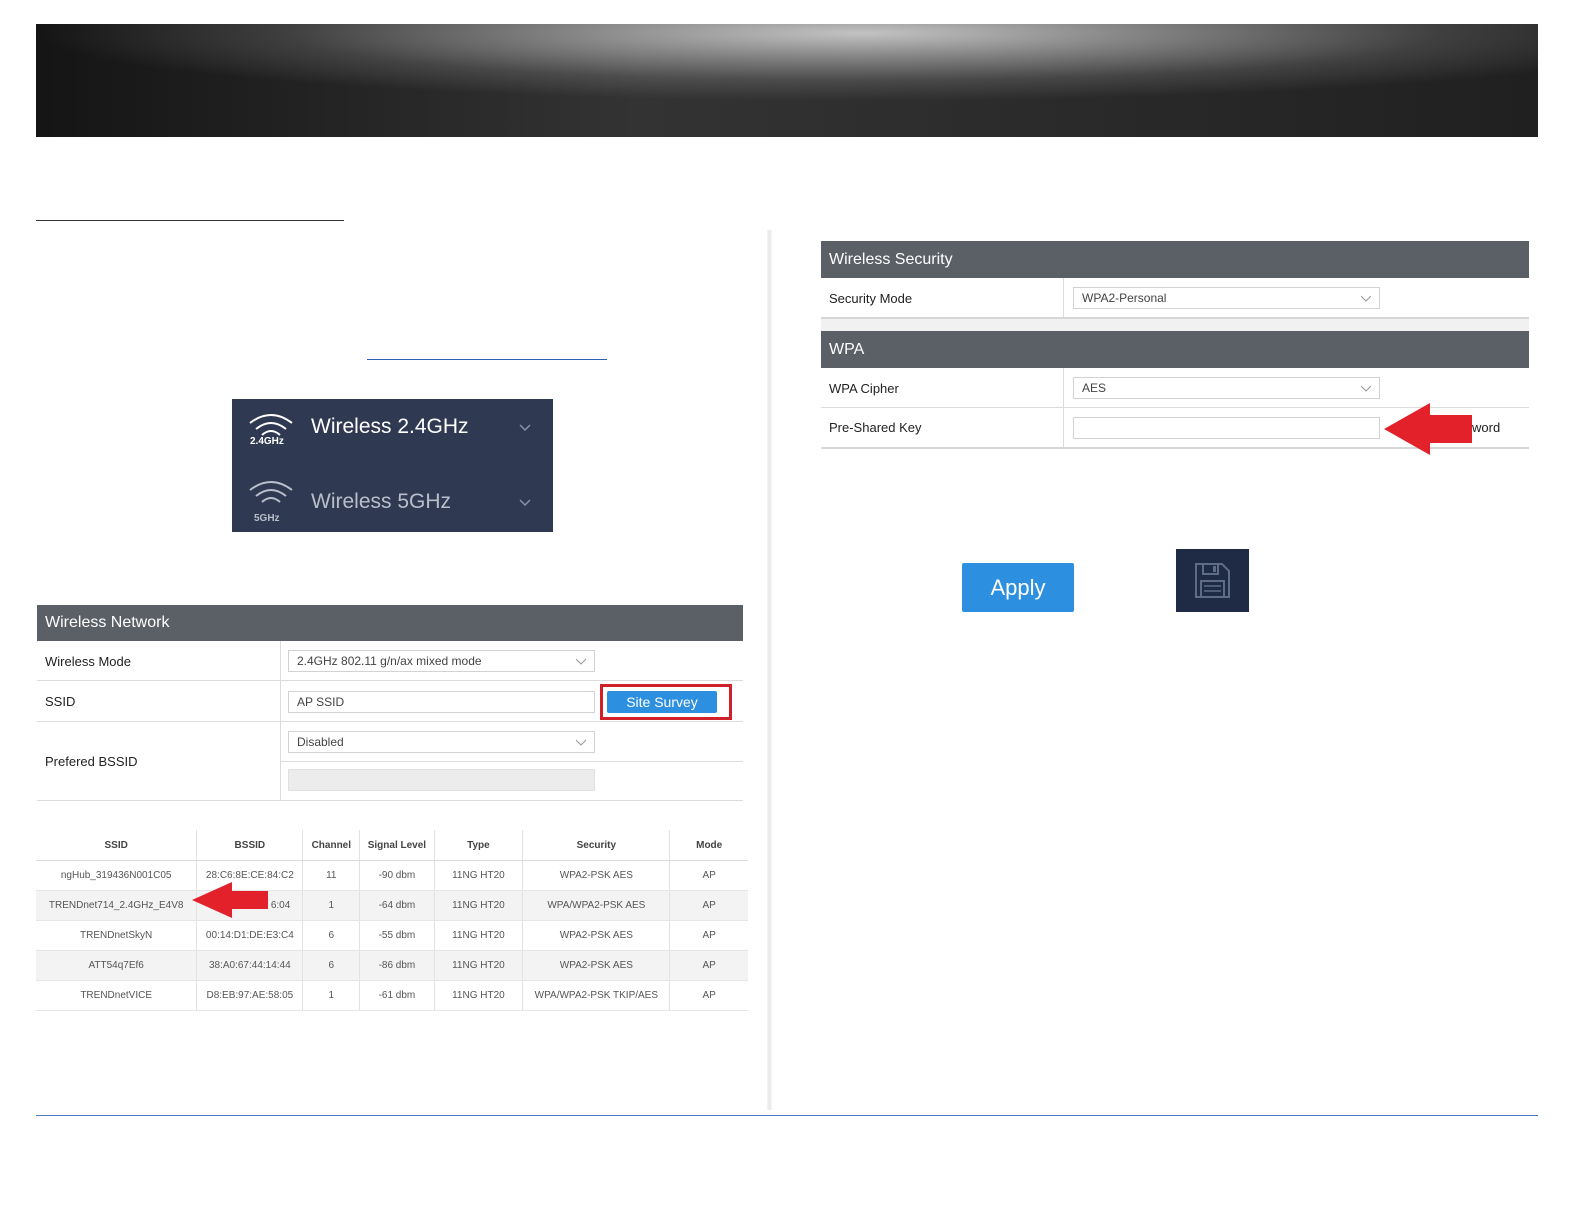 The image size is (1584, 1224). Describe the element at coordinates (487, 359) in the screenshot. I see `link-underline` at that location.